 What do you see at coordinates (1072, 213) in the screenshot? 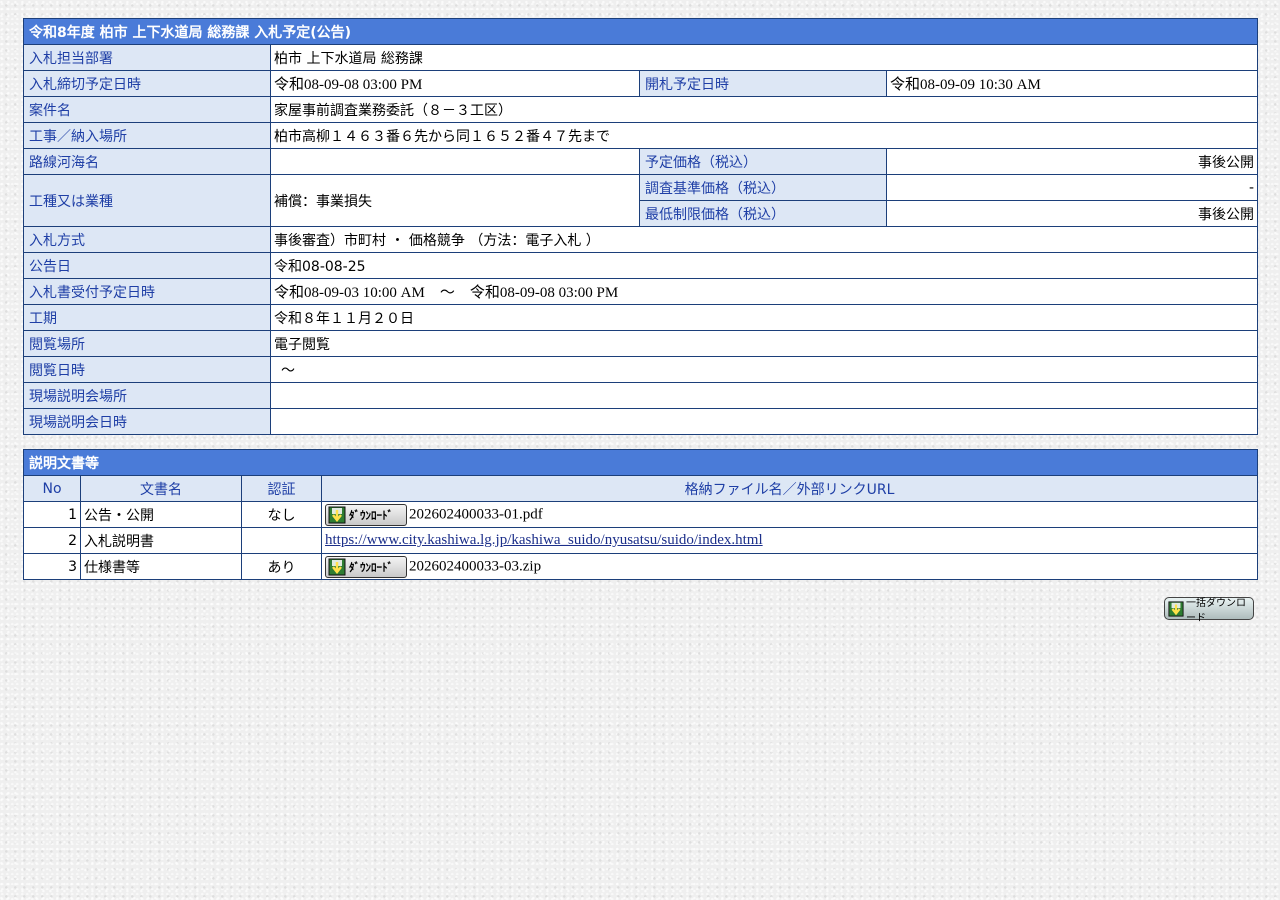
I see `min-price-value: 事後公開` at bounding box center [1072, 213].